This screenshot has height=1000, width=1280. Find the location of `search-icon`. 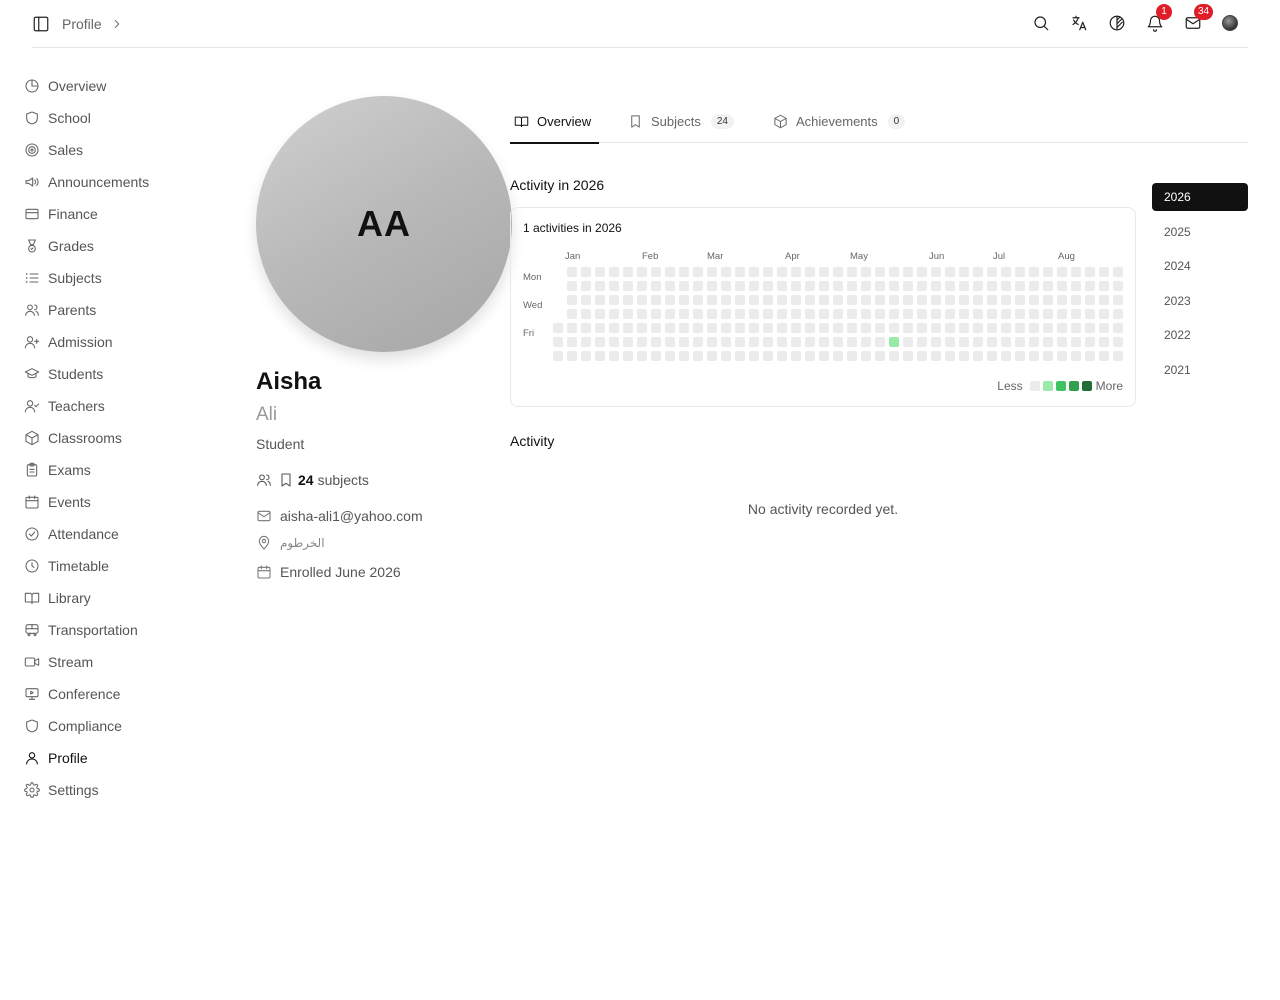

search-icon is located at coordinates (1041, 23).